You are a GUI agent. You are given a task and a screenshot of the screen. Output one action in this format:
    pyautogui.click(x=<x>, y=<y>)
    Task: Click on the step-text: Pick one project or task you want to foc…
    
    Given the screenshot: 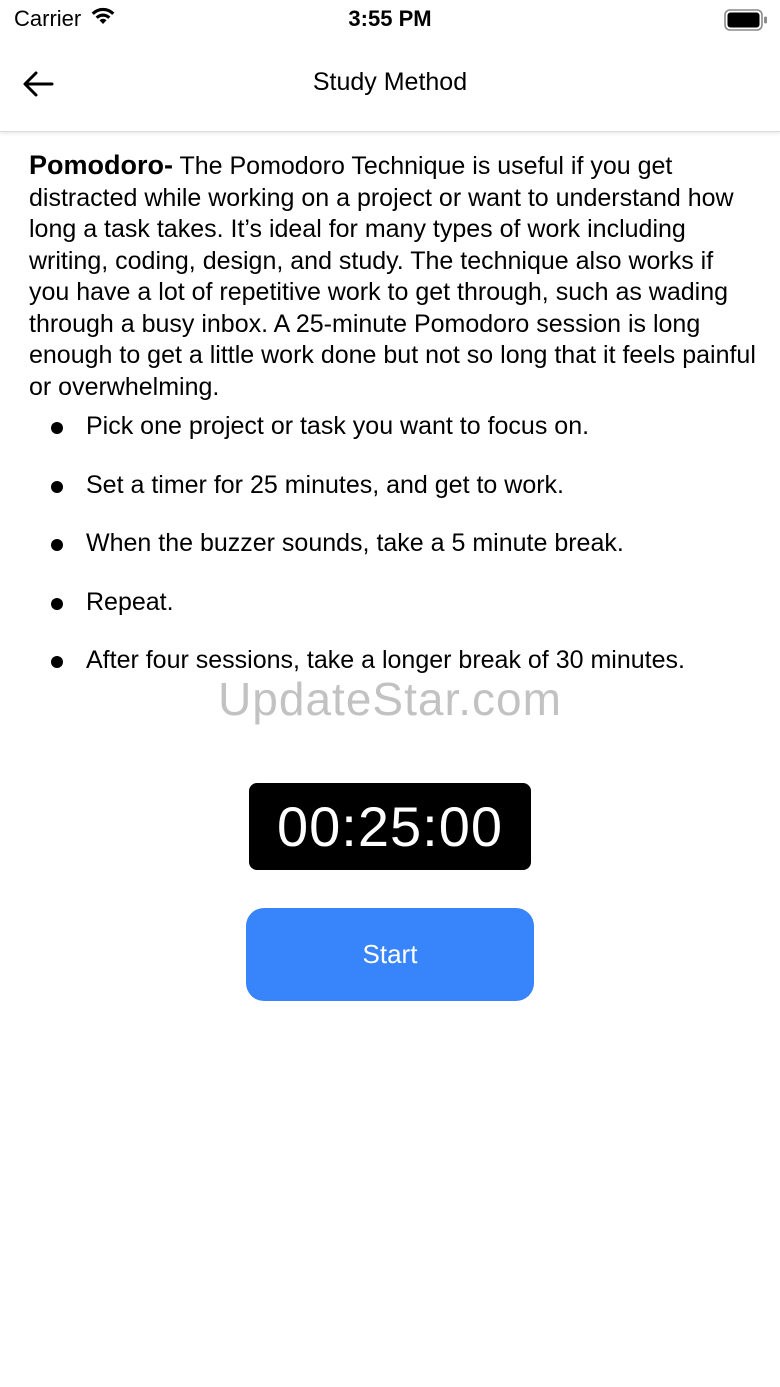 What is the action you would take?
    pyautogui.click(x=338, y=426)
    